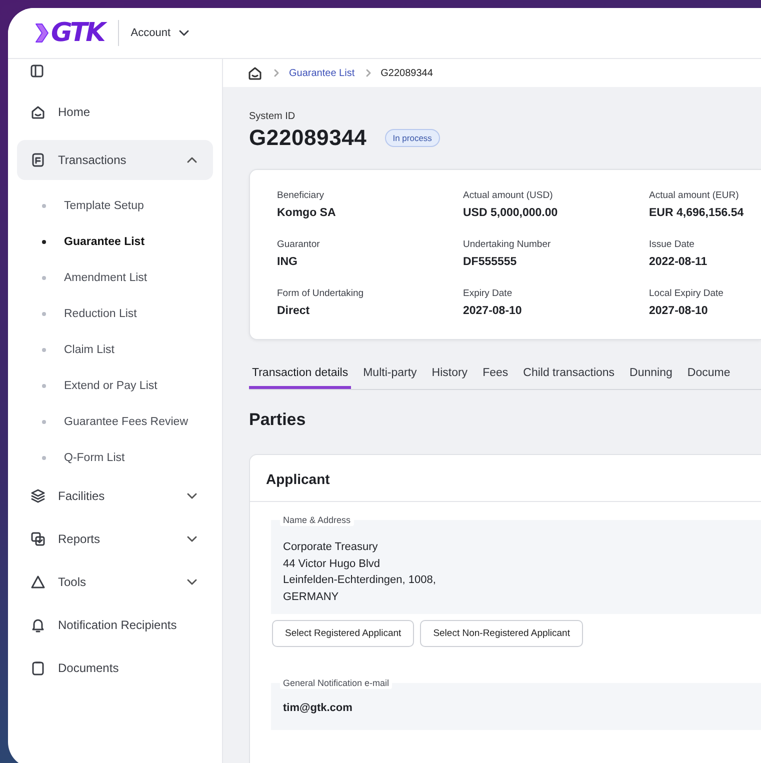 The width and height of the screenshot is (761, 763). I want to click on tab: Multi-party, so click(390, 378).